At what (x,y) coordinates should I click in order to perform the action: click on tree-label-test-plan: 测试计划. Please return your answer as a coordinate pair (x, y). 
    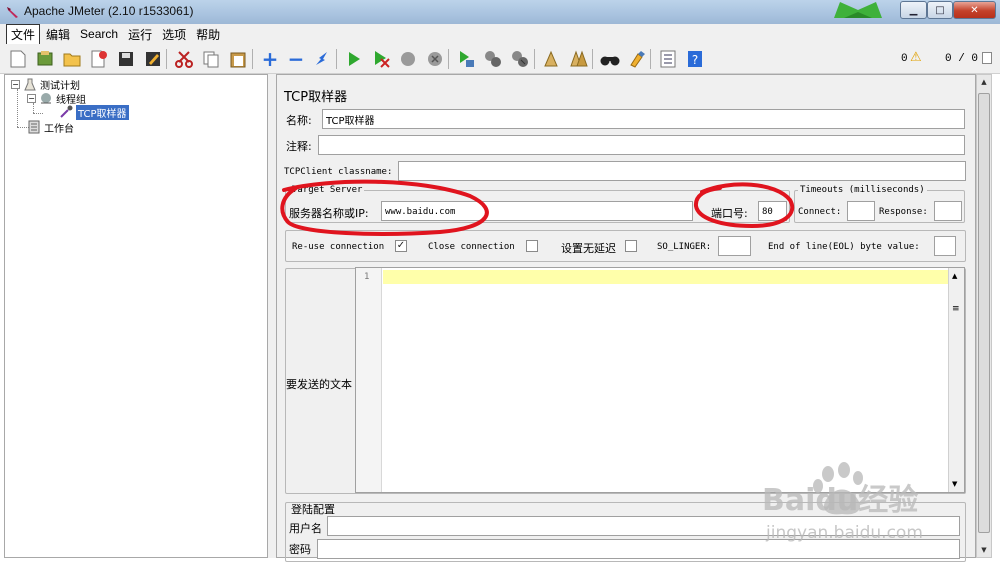
    Looking at the image, I should click on (60, 86).